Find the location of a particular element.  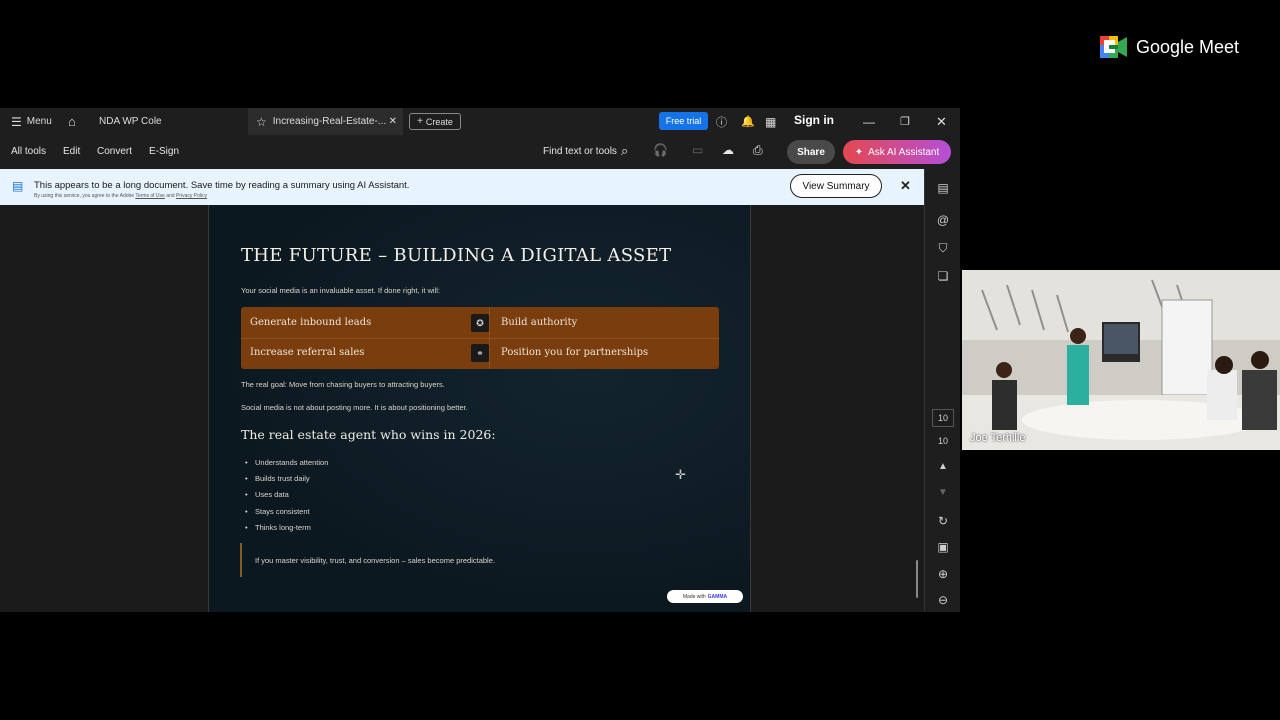

slide-subheading: The real estate agent who wins in 2026: is located at coordinates (368, 434).